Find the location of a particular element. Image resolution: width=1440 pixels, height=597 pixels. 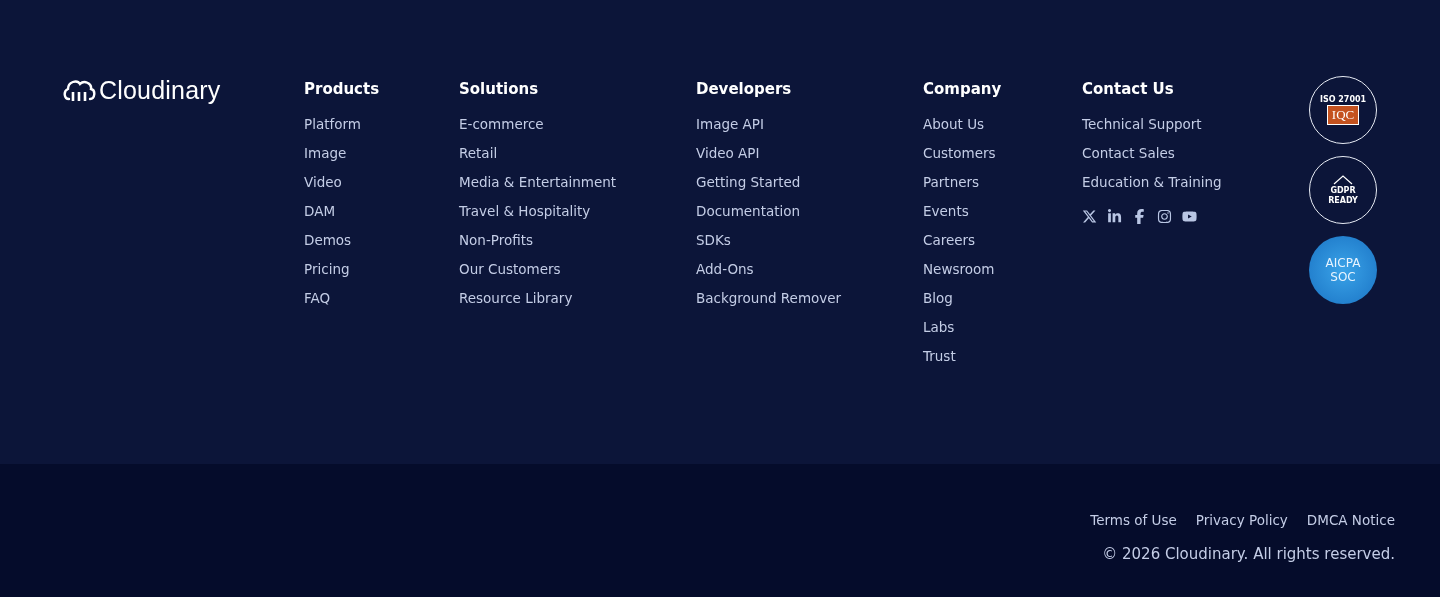

footer-link: Documentation is located at coordinates (748, 211).